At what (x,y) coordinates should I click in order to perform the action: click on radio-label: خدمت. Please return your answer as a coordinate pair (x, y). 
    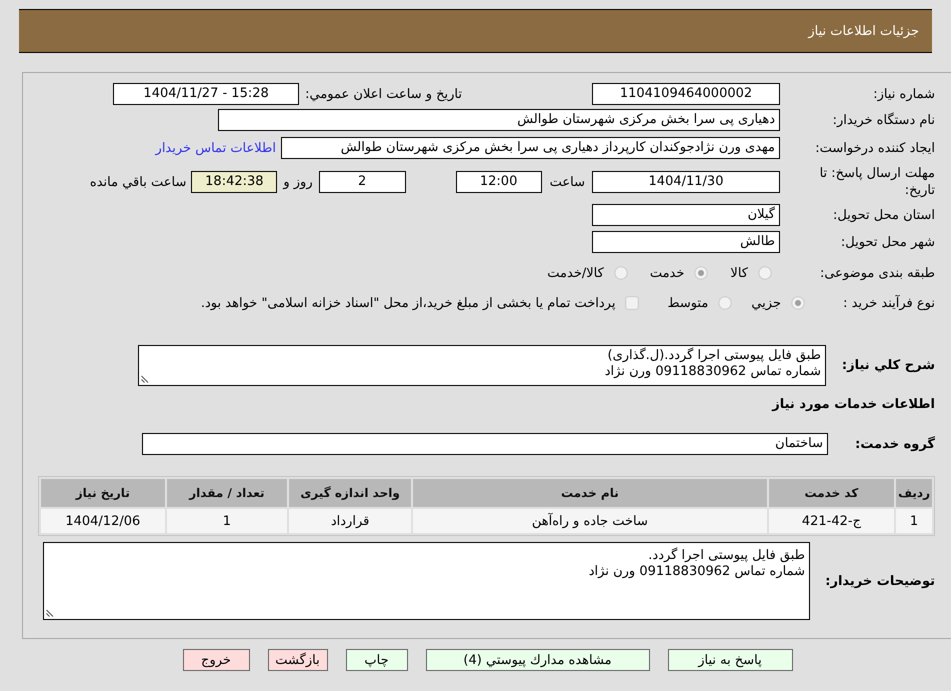
    Looking at the image, I should click on (667, 273).